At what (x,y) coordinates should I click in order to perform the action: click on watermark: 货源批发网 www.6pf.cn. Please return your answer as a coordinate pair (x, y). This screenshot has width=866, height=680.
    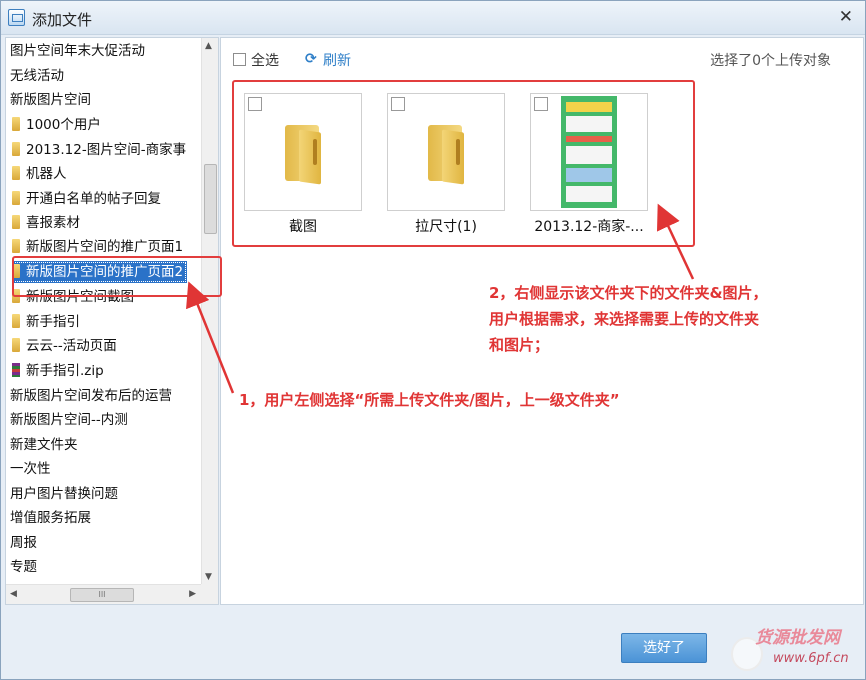
    Looking at the image, I should click on (797, 649).